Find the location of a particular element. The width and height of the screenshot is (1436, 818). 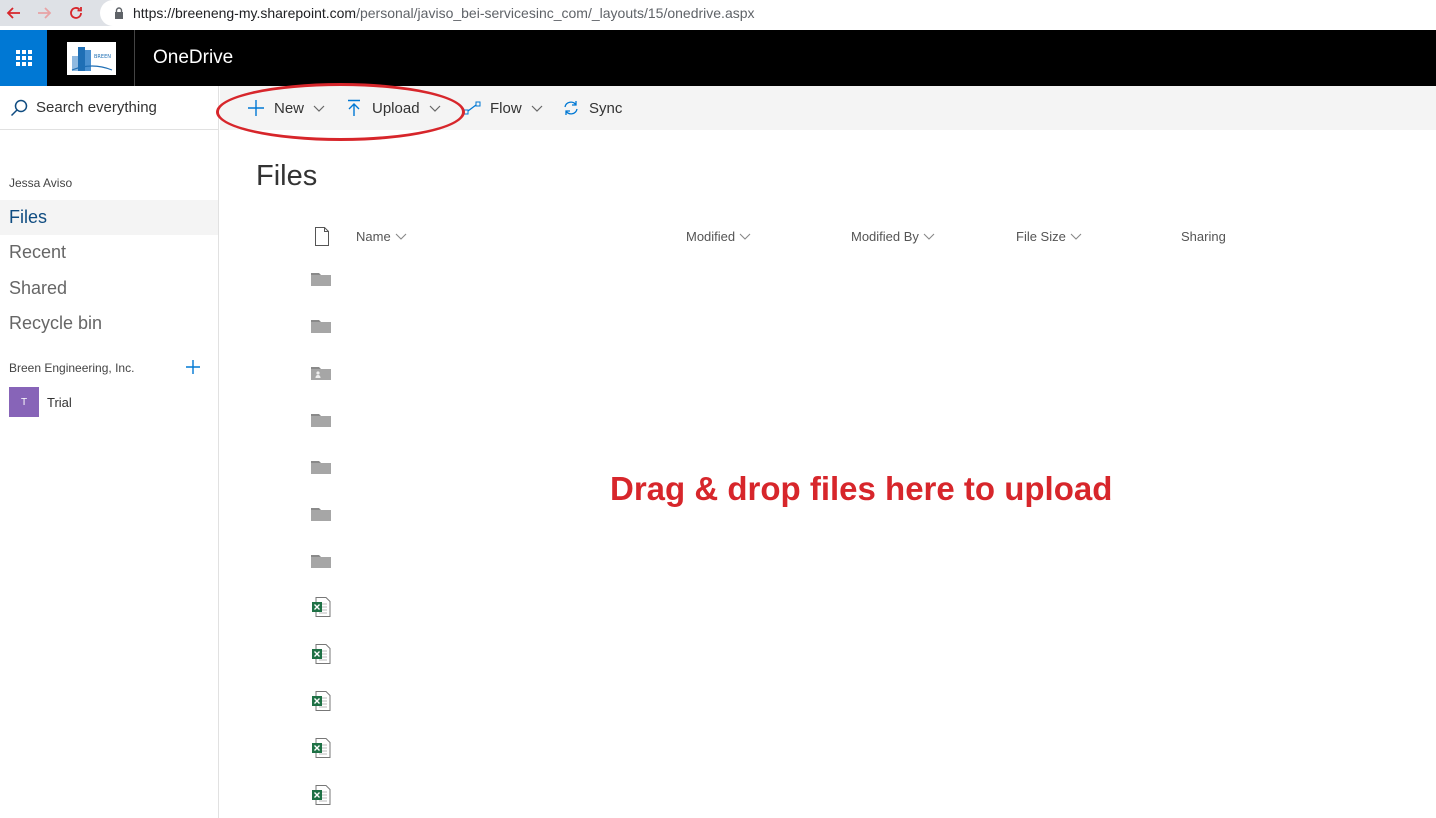

site-avatar: T is located at coordinates (24, 402).